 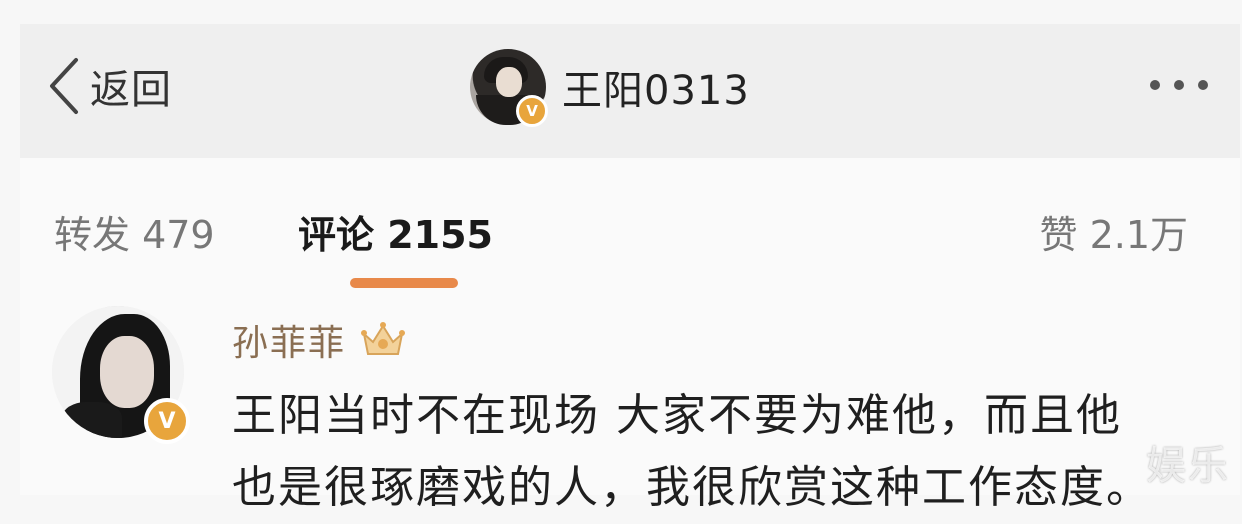 I want to click on comment-author: 孙菲菲, so click(x=319, y=340).